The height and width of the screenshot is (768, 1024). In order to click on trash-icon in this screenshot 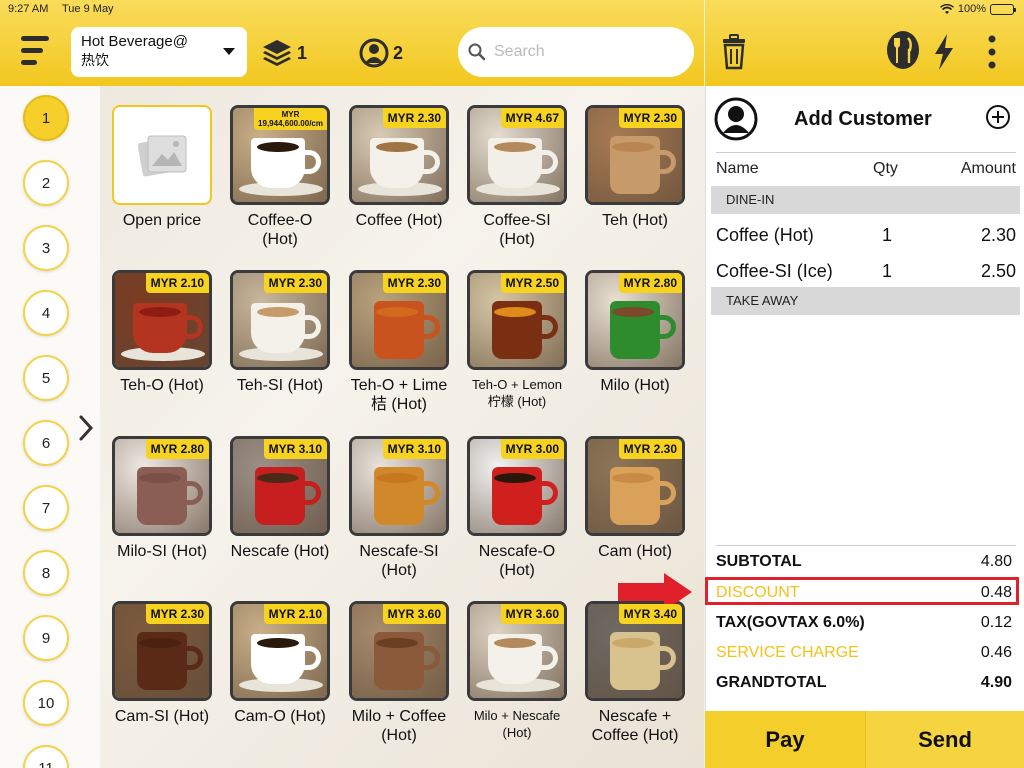, I will do `click(734, 52)`.